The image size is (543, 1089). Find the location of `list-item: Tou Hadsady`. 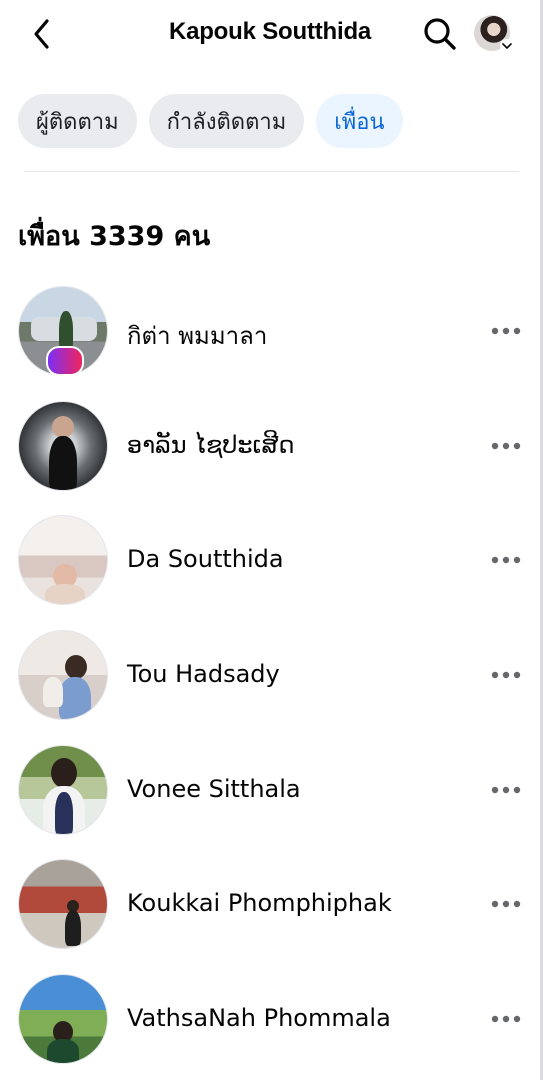

list-item: Tou Hadsady is located at coordinates (270, 687).